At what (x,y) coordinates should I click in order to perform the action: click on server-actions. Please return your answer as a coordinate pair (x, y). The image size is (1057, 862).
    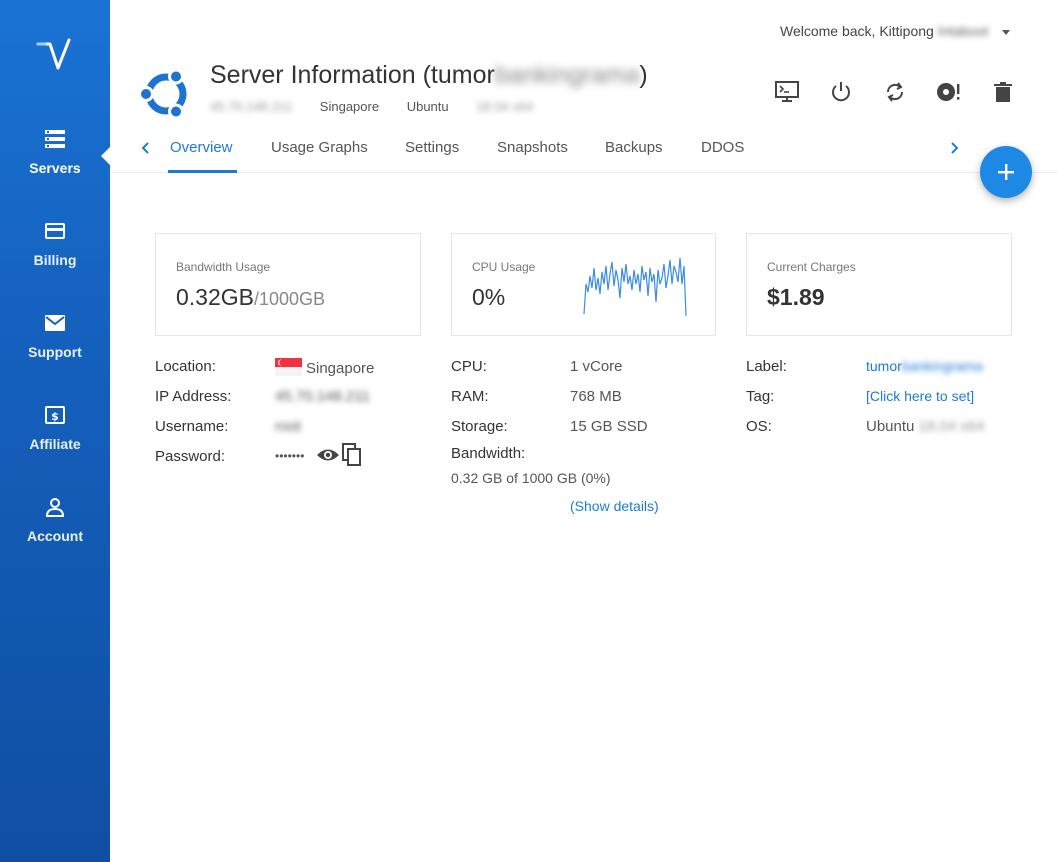
    Looking at the image, I should click on (907, 92).